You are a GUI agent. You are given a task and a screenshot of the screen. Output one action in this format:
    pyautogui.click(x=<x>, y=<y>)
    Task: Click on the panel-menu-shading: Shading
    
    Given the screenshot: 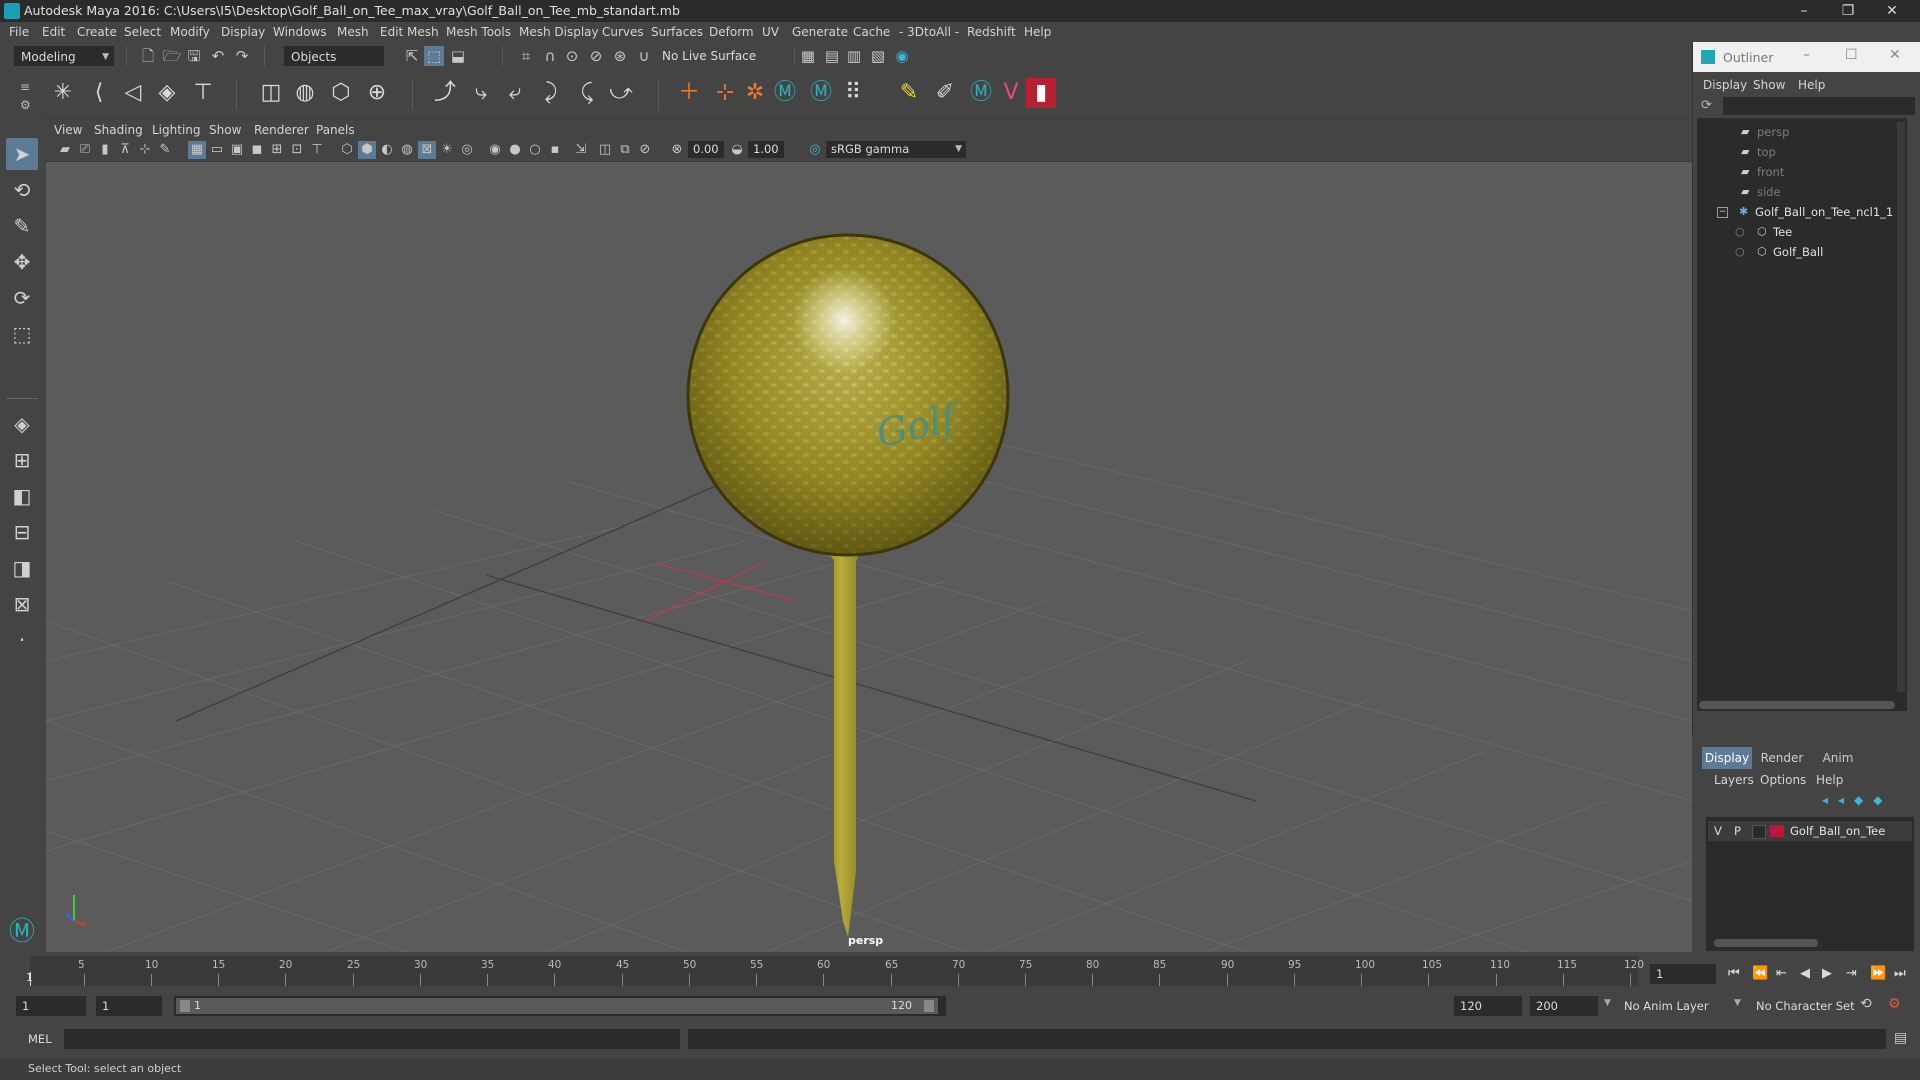 What is the action you would take?
    pyautogui.click(x=118, y=130)
    